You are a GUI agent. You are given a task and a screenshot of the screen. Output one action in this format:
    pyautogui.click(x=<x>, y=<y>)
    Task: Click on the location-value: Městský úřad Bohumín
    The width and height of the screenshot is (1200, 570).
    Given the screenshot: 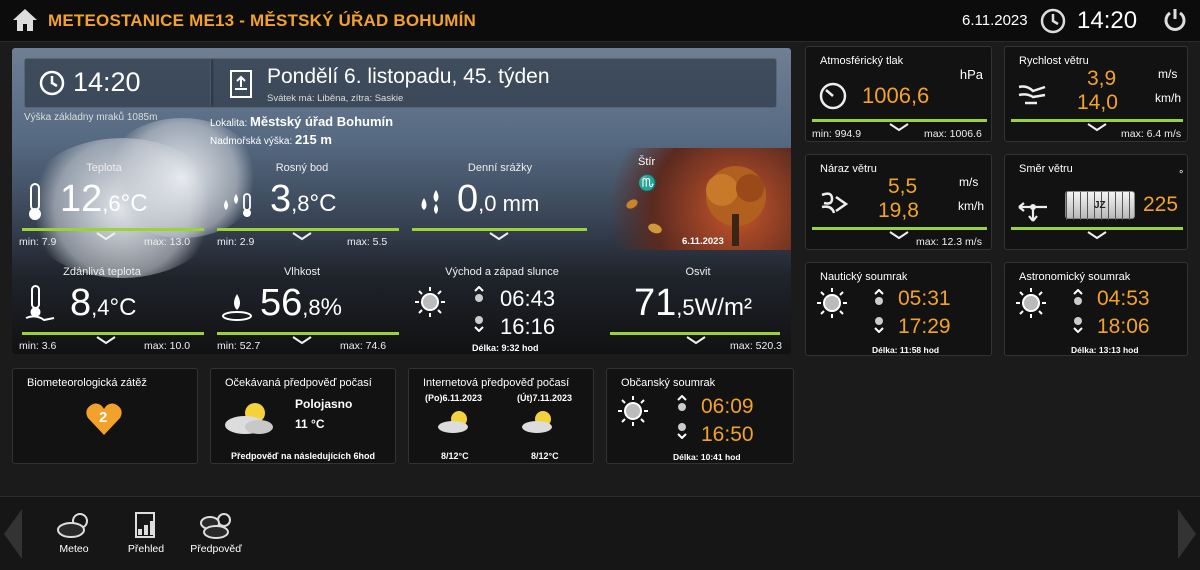 What is the action you would take?
    pyautogui.click(x=322, y=121)
    